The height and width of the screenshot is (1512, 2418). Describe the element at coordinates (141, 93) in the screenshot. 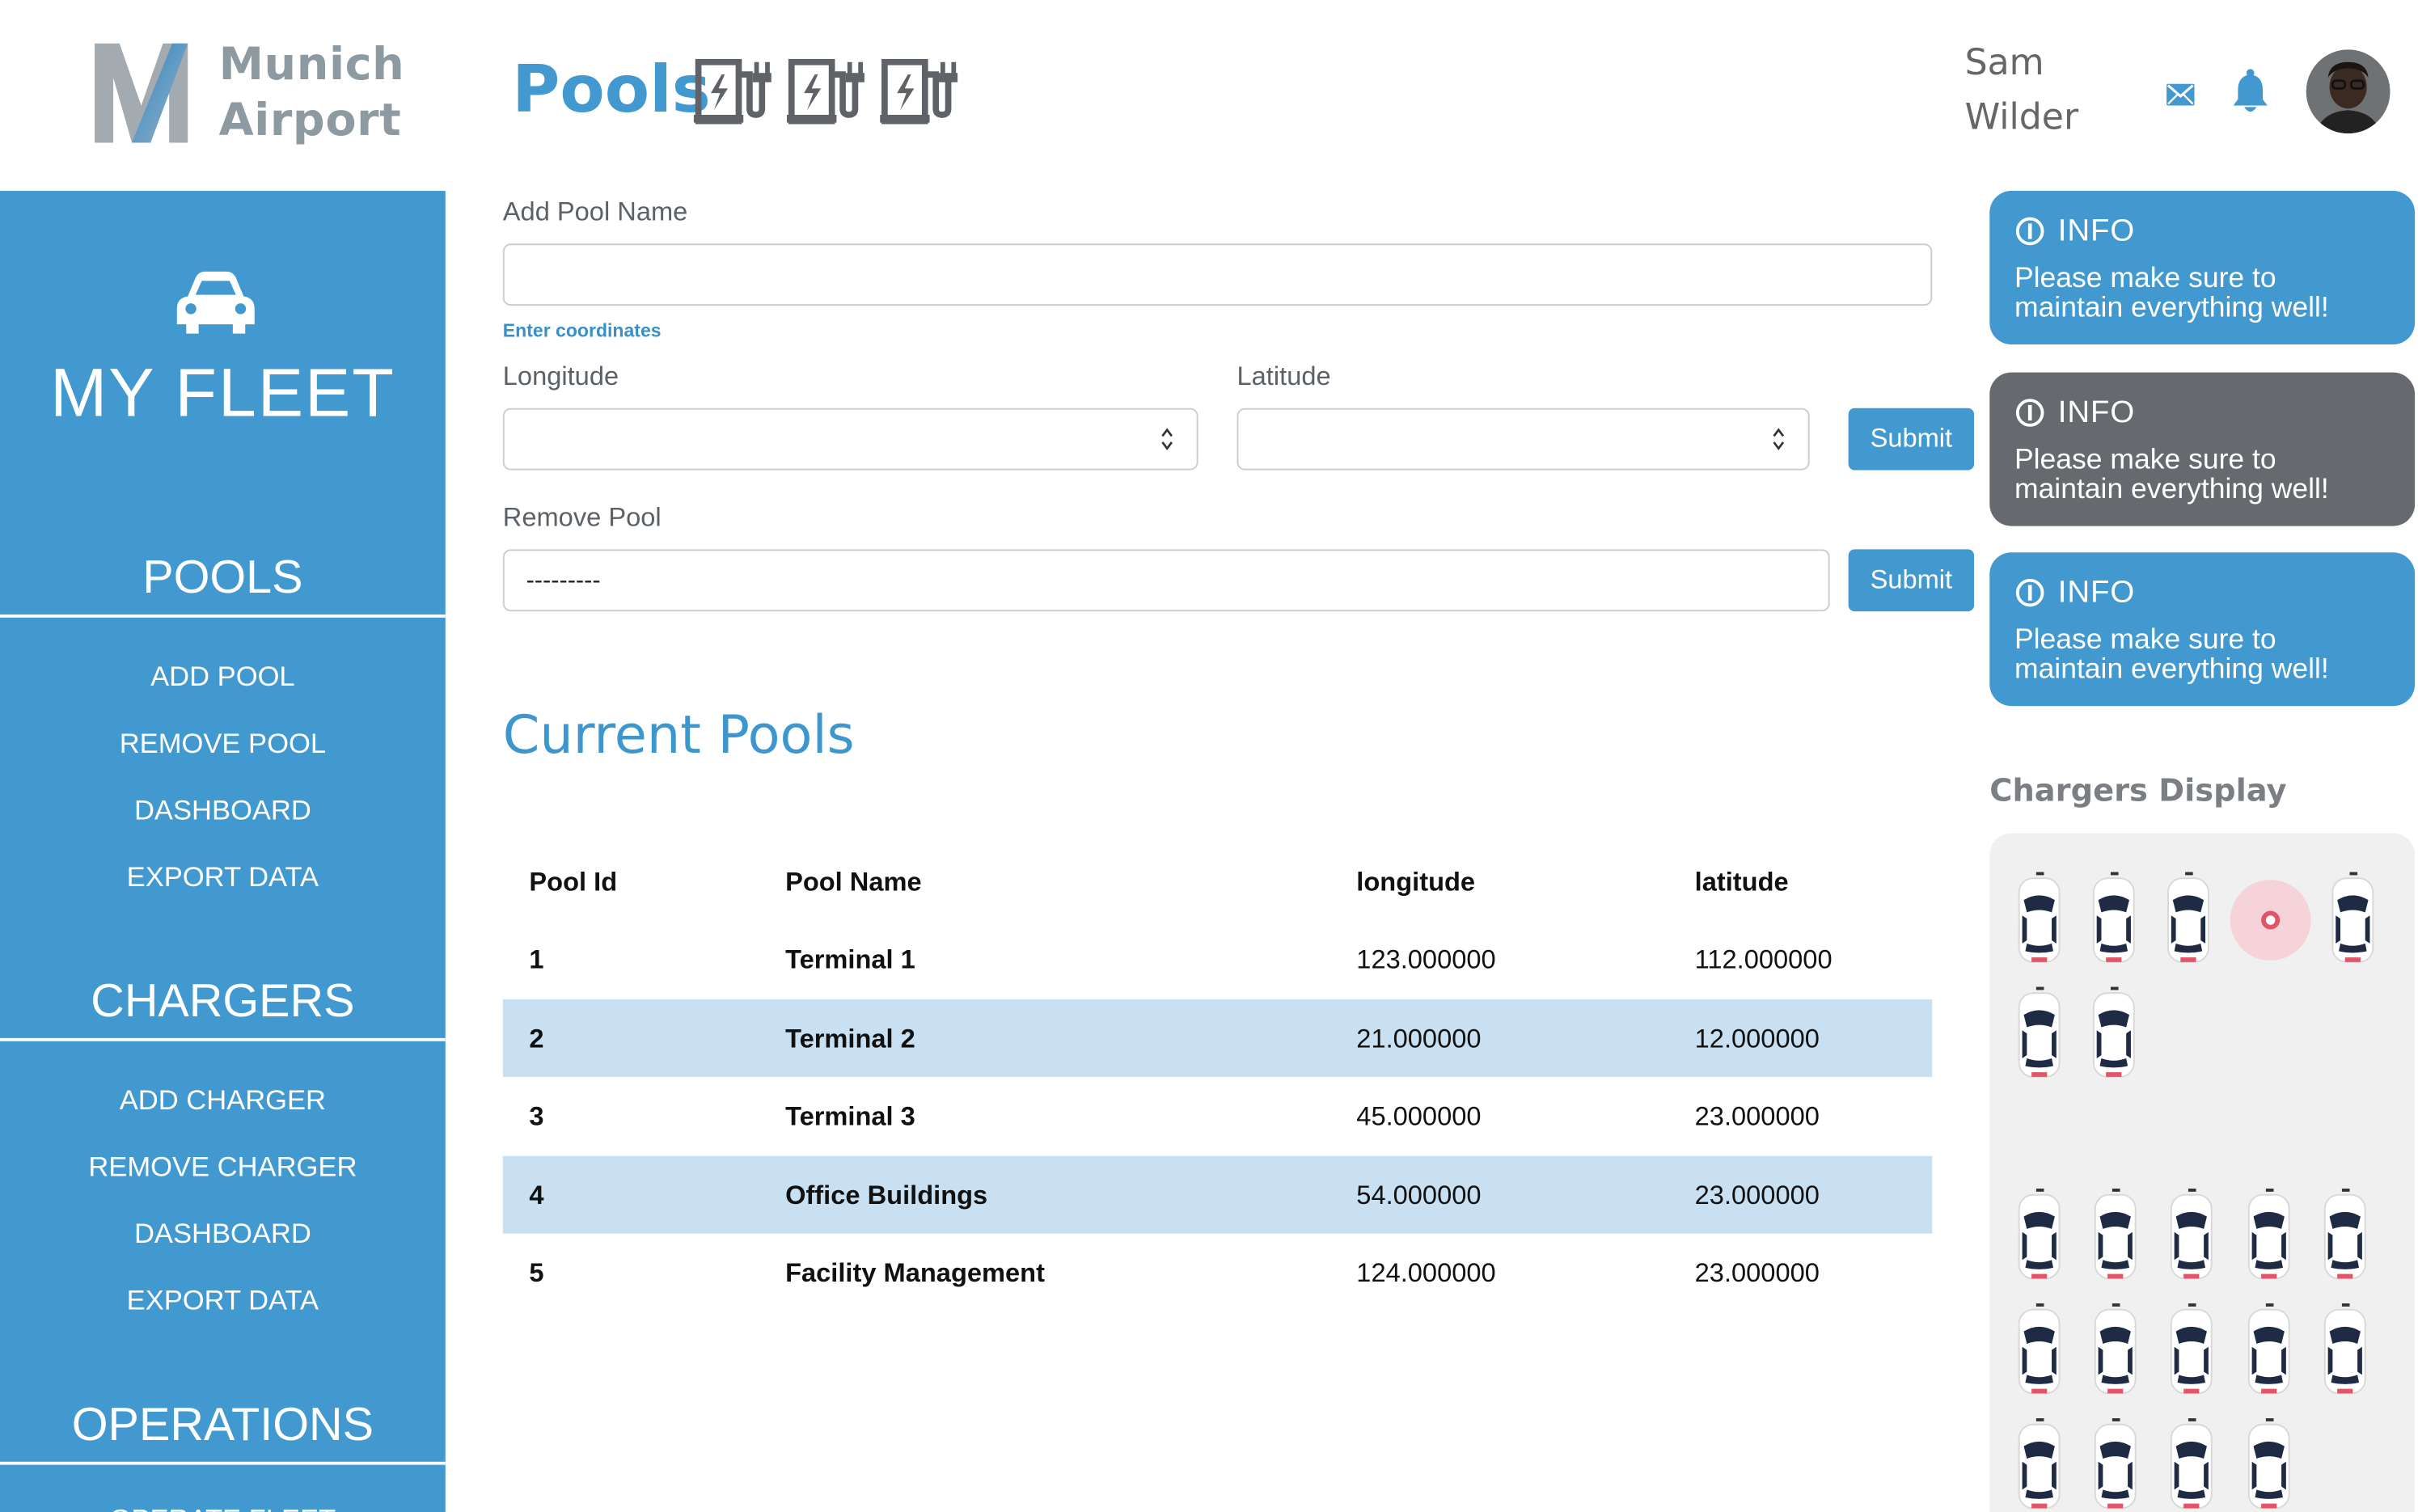

I see `logo-m-mark` at that location.